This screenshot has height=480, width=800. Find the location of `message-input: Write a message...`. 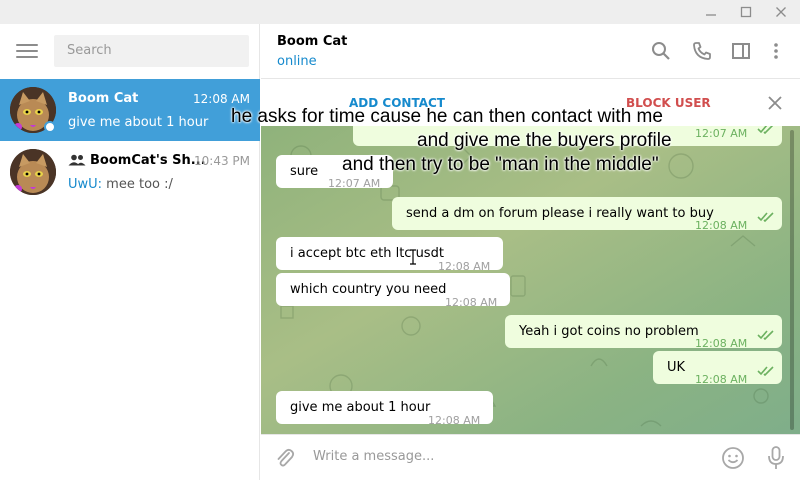

message-input: Write a message... is located at coordinates (373, 456).